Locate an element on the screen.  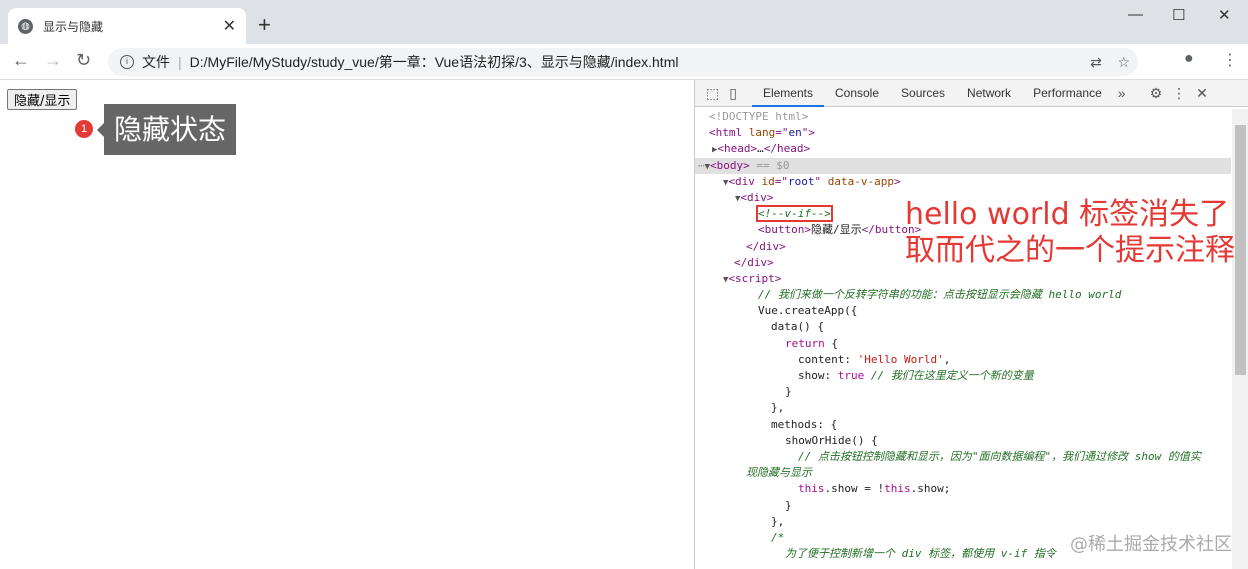
annotation-line: 取而代之的一个提示注释 is located at coordinates (1070, 250).